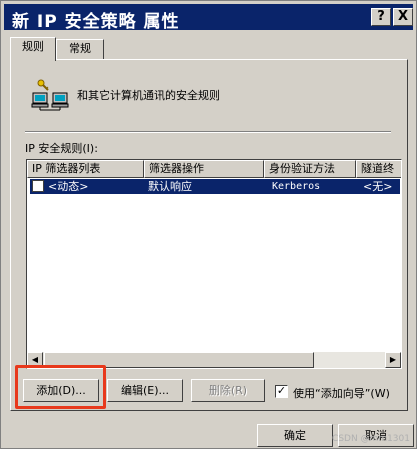  What do you see at coordinates (170, 186) in the screenshot?
I see `cell-filter-action: 默认响应` at bounding box center [170, 186].